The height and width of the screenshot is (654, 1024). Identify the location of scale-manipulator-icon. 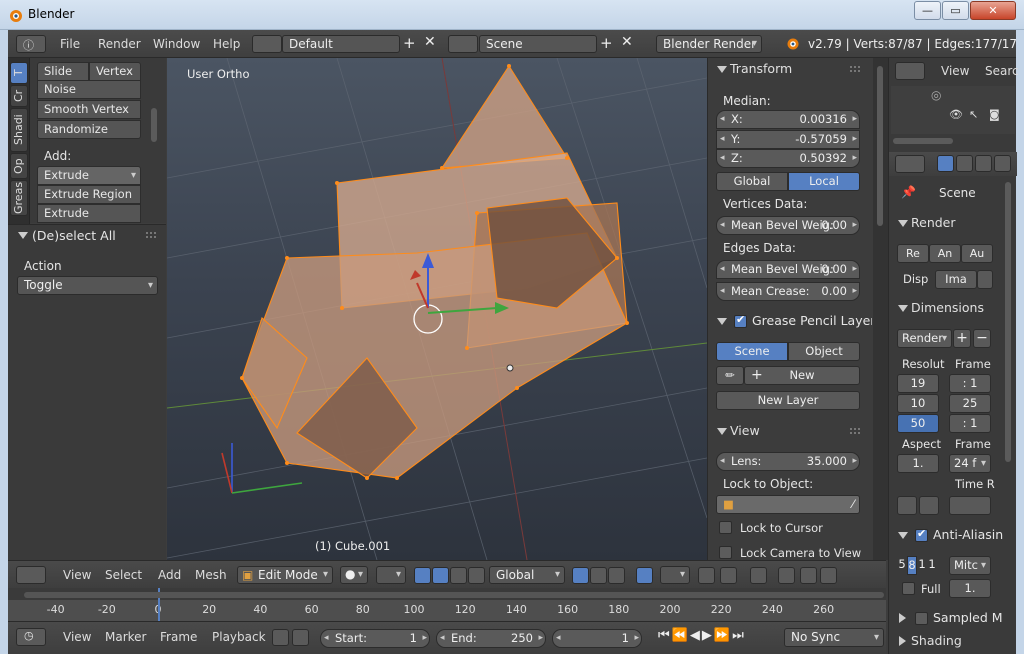
(476, 575).